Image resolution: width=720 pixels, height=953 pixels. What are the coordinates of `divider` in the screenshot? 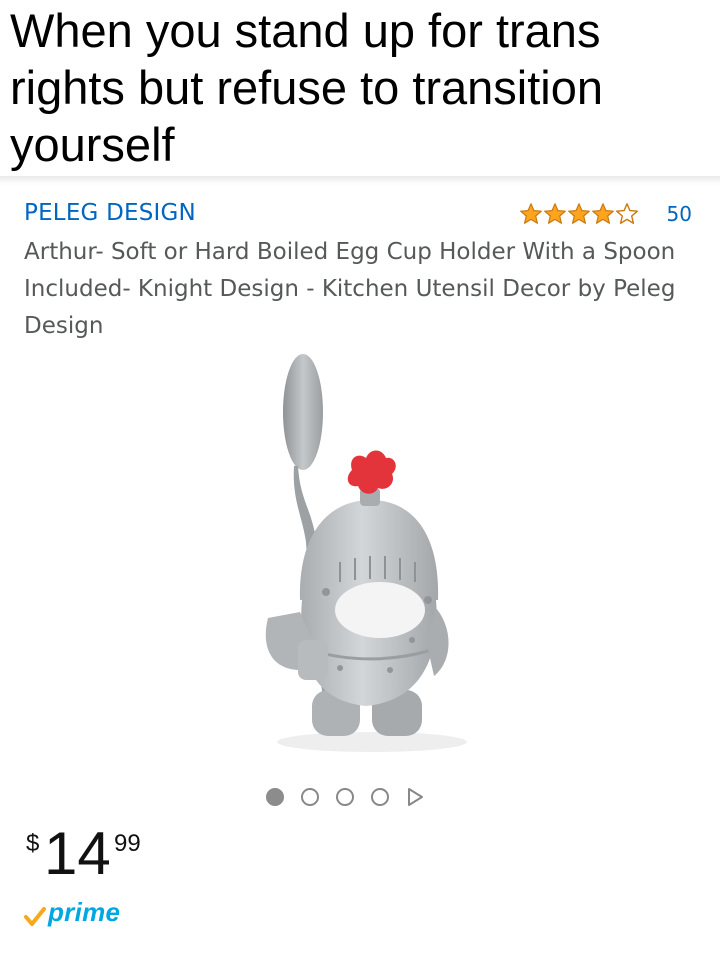 It's located at (360, 181).